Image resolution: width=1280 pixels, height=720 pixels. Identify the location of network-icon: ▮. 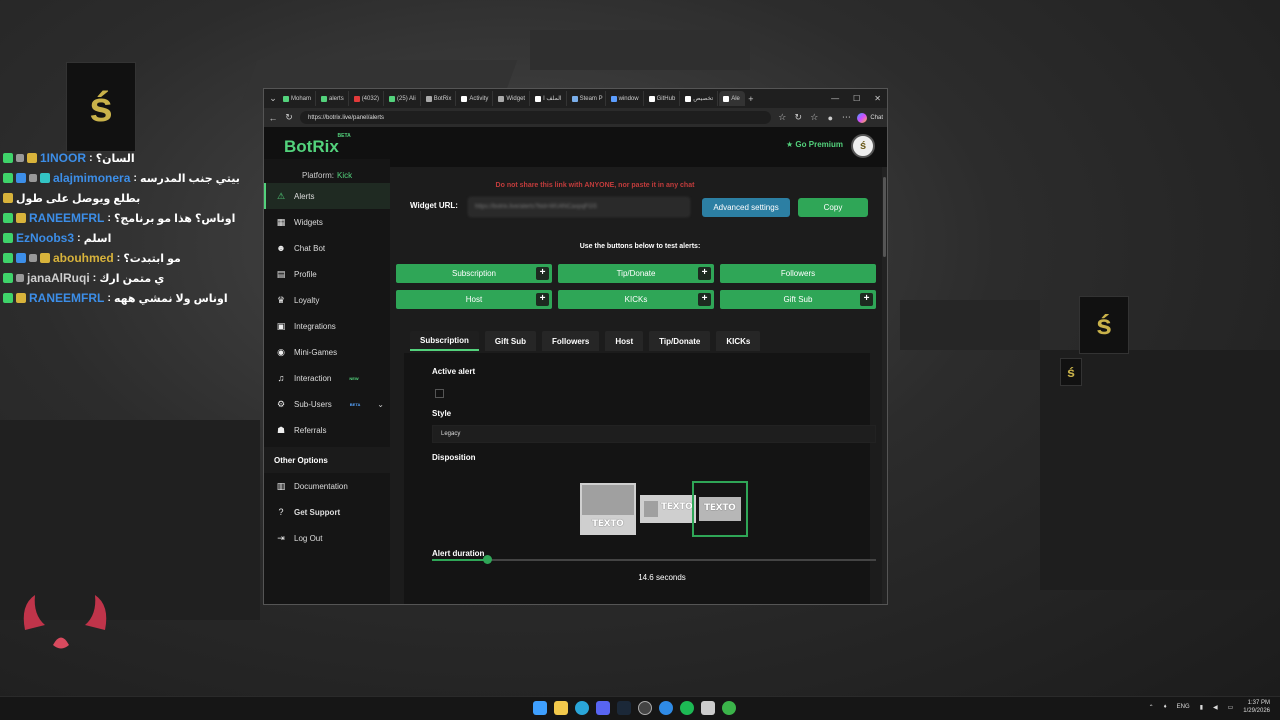
(1201, 707).